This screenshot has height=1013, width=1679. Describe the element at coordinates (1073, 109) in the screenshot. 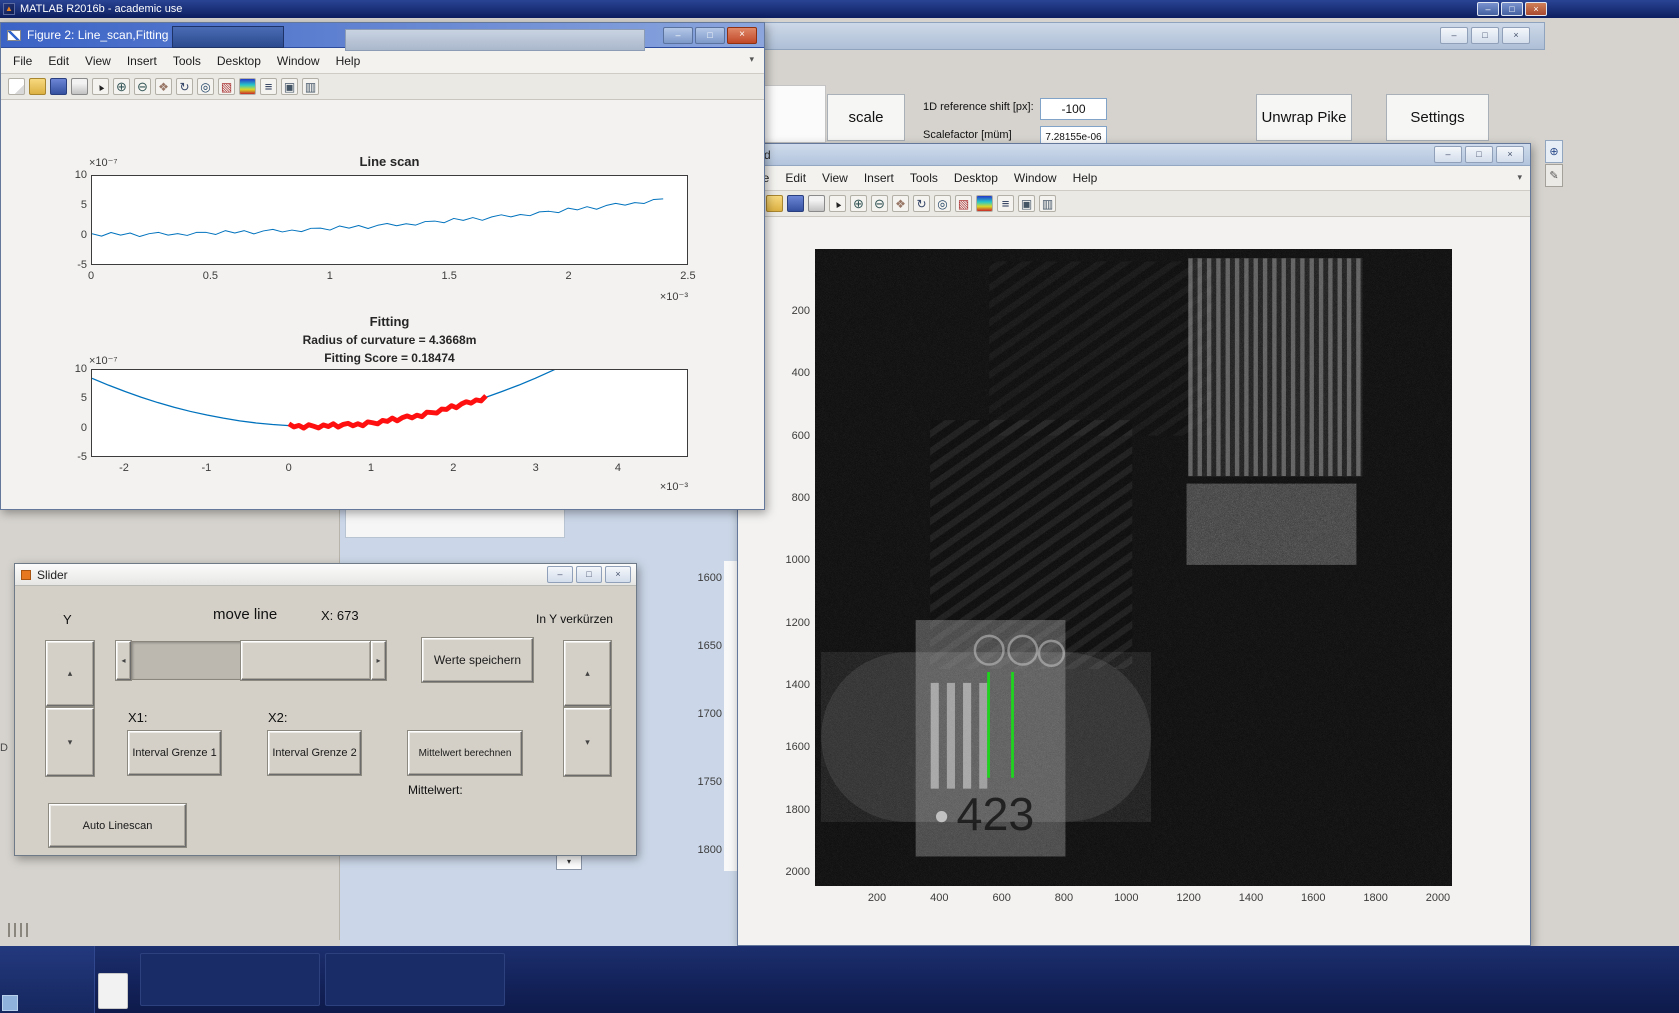

I see `ref-shift-input` at that location.